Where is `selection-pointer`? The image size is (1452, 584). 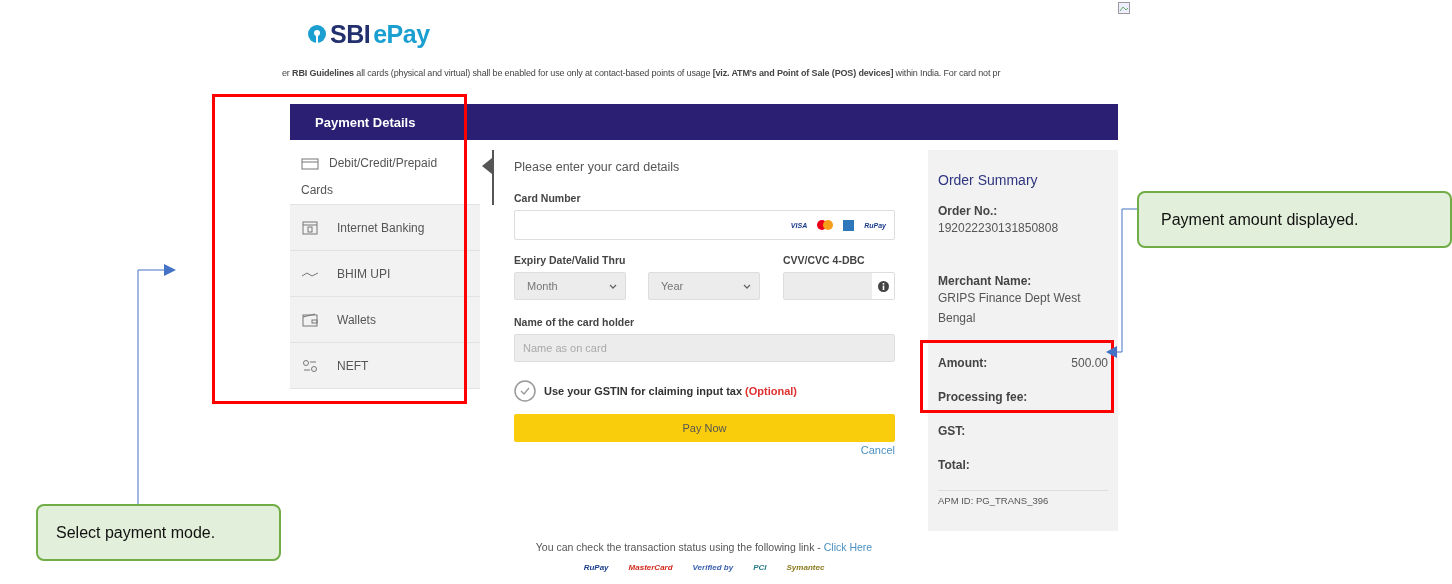
selection-pointer is located at coordinates (487, 177).